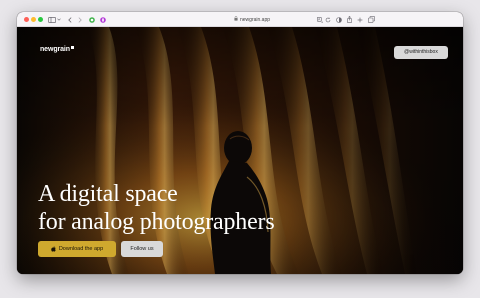 This screenshot has width=480, height=298. Describe the element at coordinates (371, 19) in the screenshot. I see `tabs-icon` at that location.